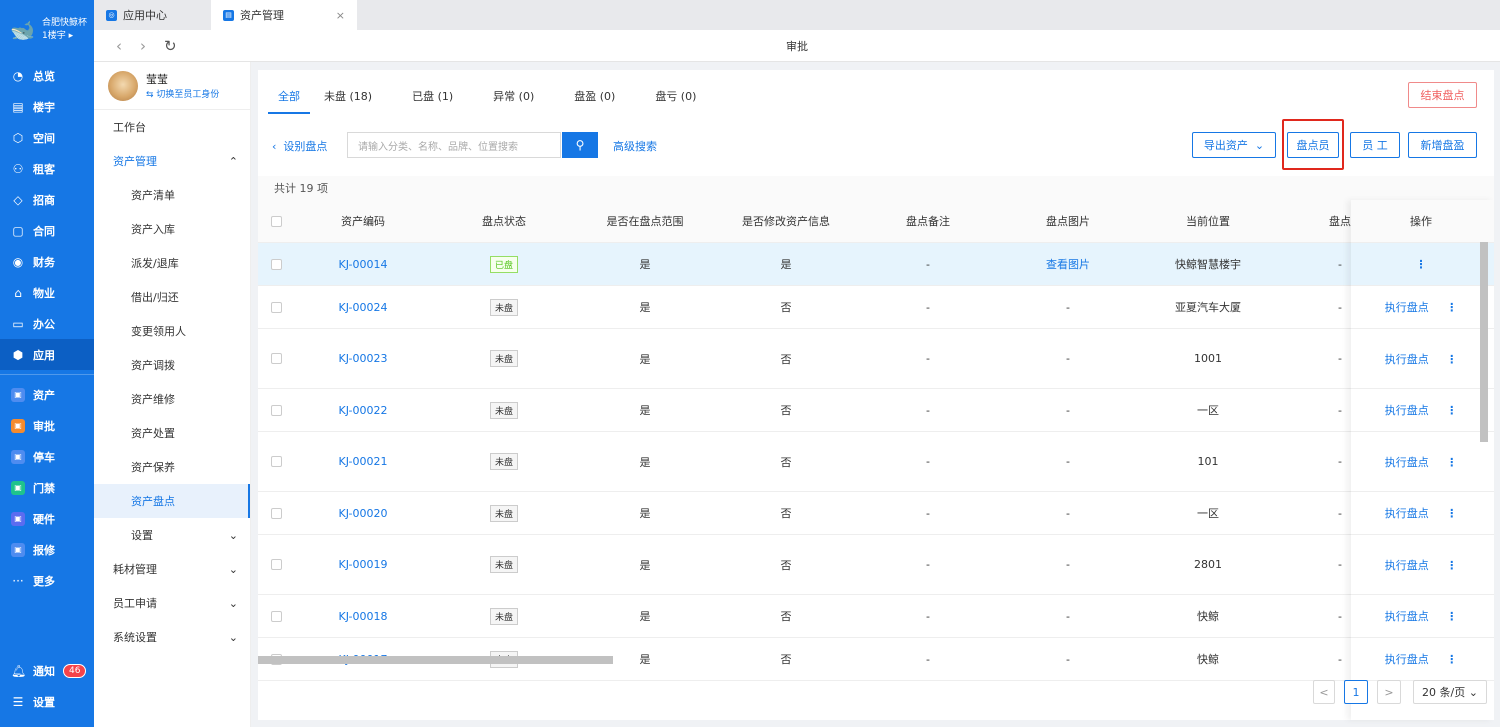  What do you see at coordinates (876, 221) in the screenshot?
I see `table-header: 资产编码 盘点状态 是否在盘点范围 是否修改资产信息 盘点备注 盘点图片 当前位置 盘点 操作` at bounding box center [876, 221].